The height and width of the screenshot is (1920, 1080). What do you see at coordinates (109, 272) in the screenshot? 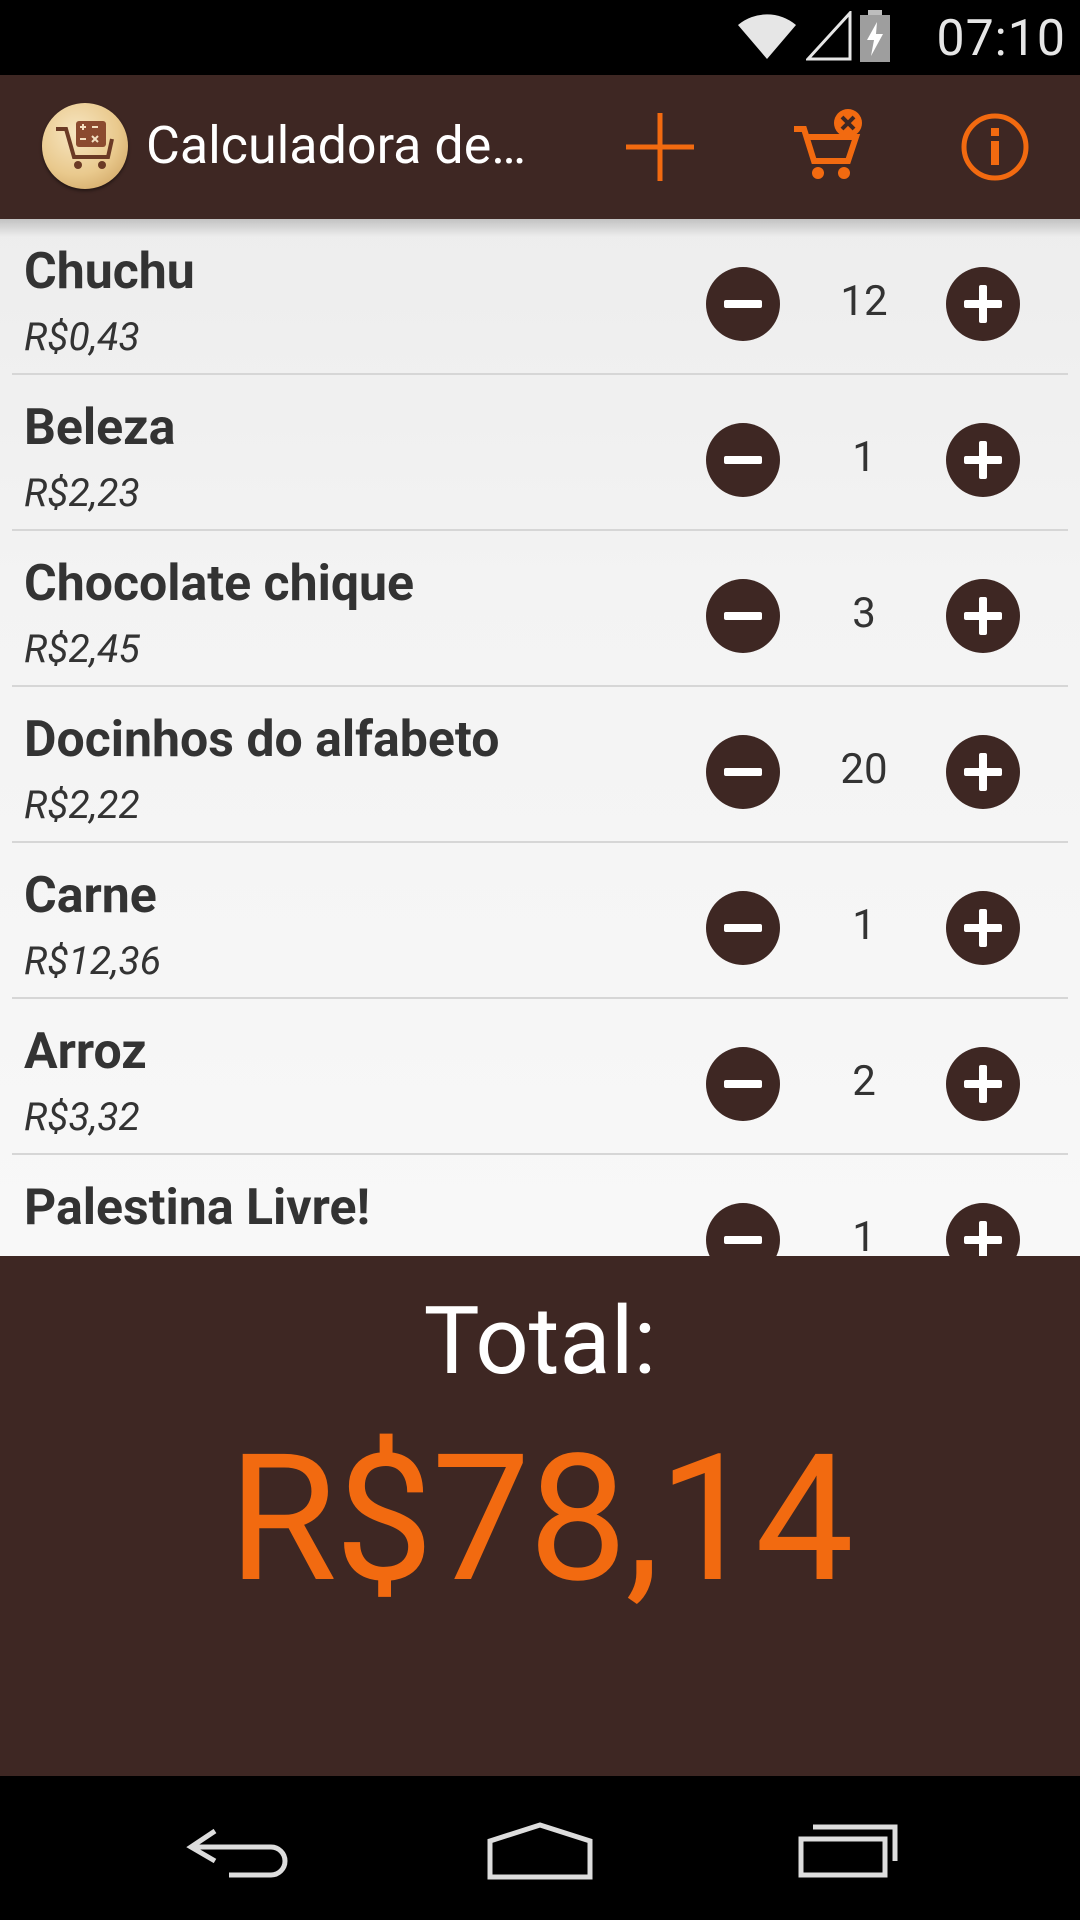
I see `item-name: Chuchu` at bounding box center [109, 272].